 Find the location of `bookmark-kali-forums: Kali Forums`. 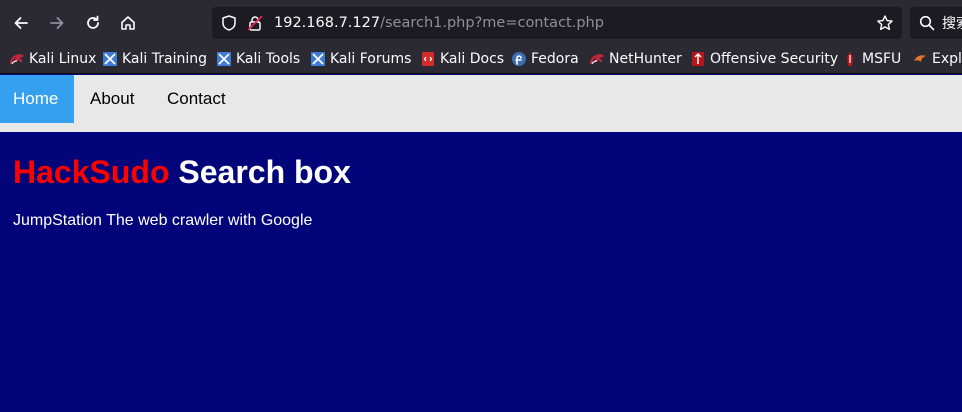

bookmark-kali-forums: Kali Forums is located at coordinates (360, 59).